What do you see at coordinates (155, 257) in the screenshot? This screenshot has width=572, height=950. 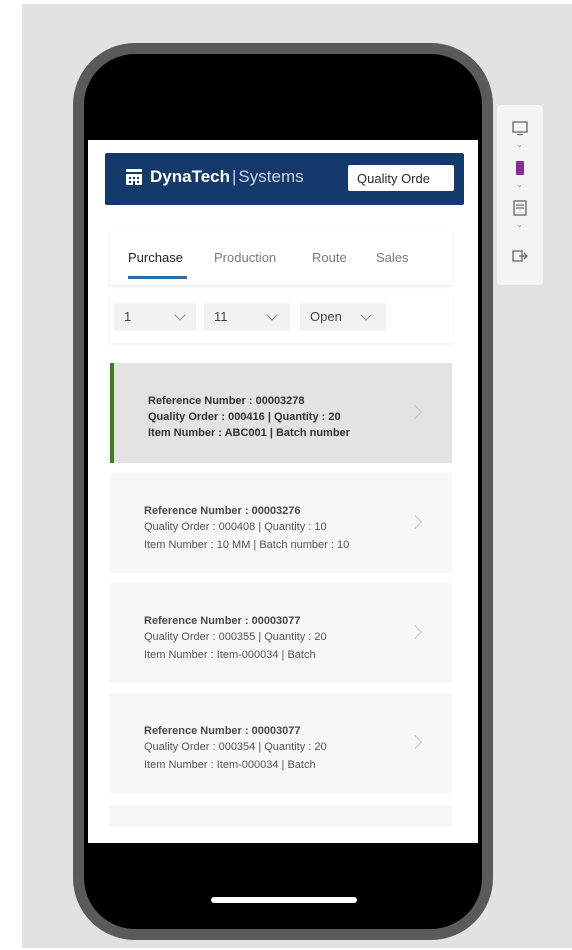 I see `tab-purchase: Purchase` at bounding box center [155, 257].